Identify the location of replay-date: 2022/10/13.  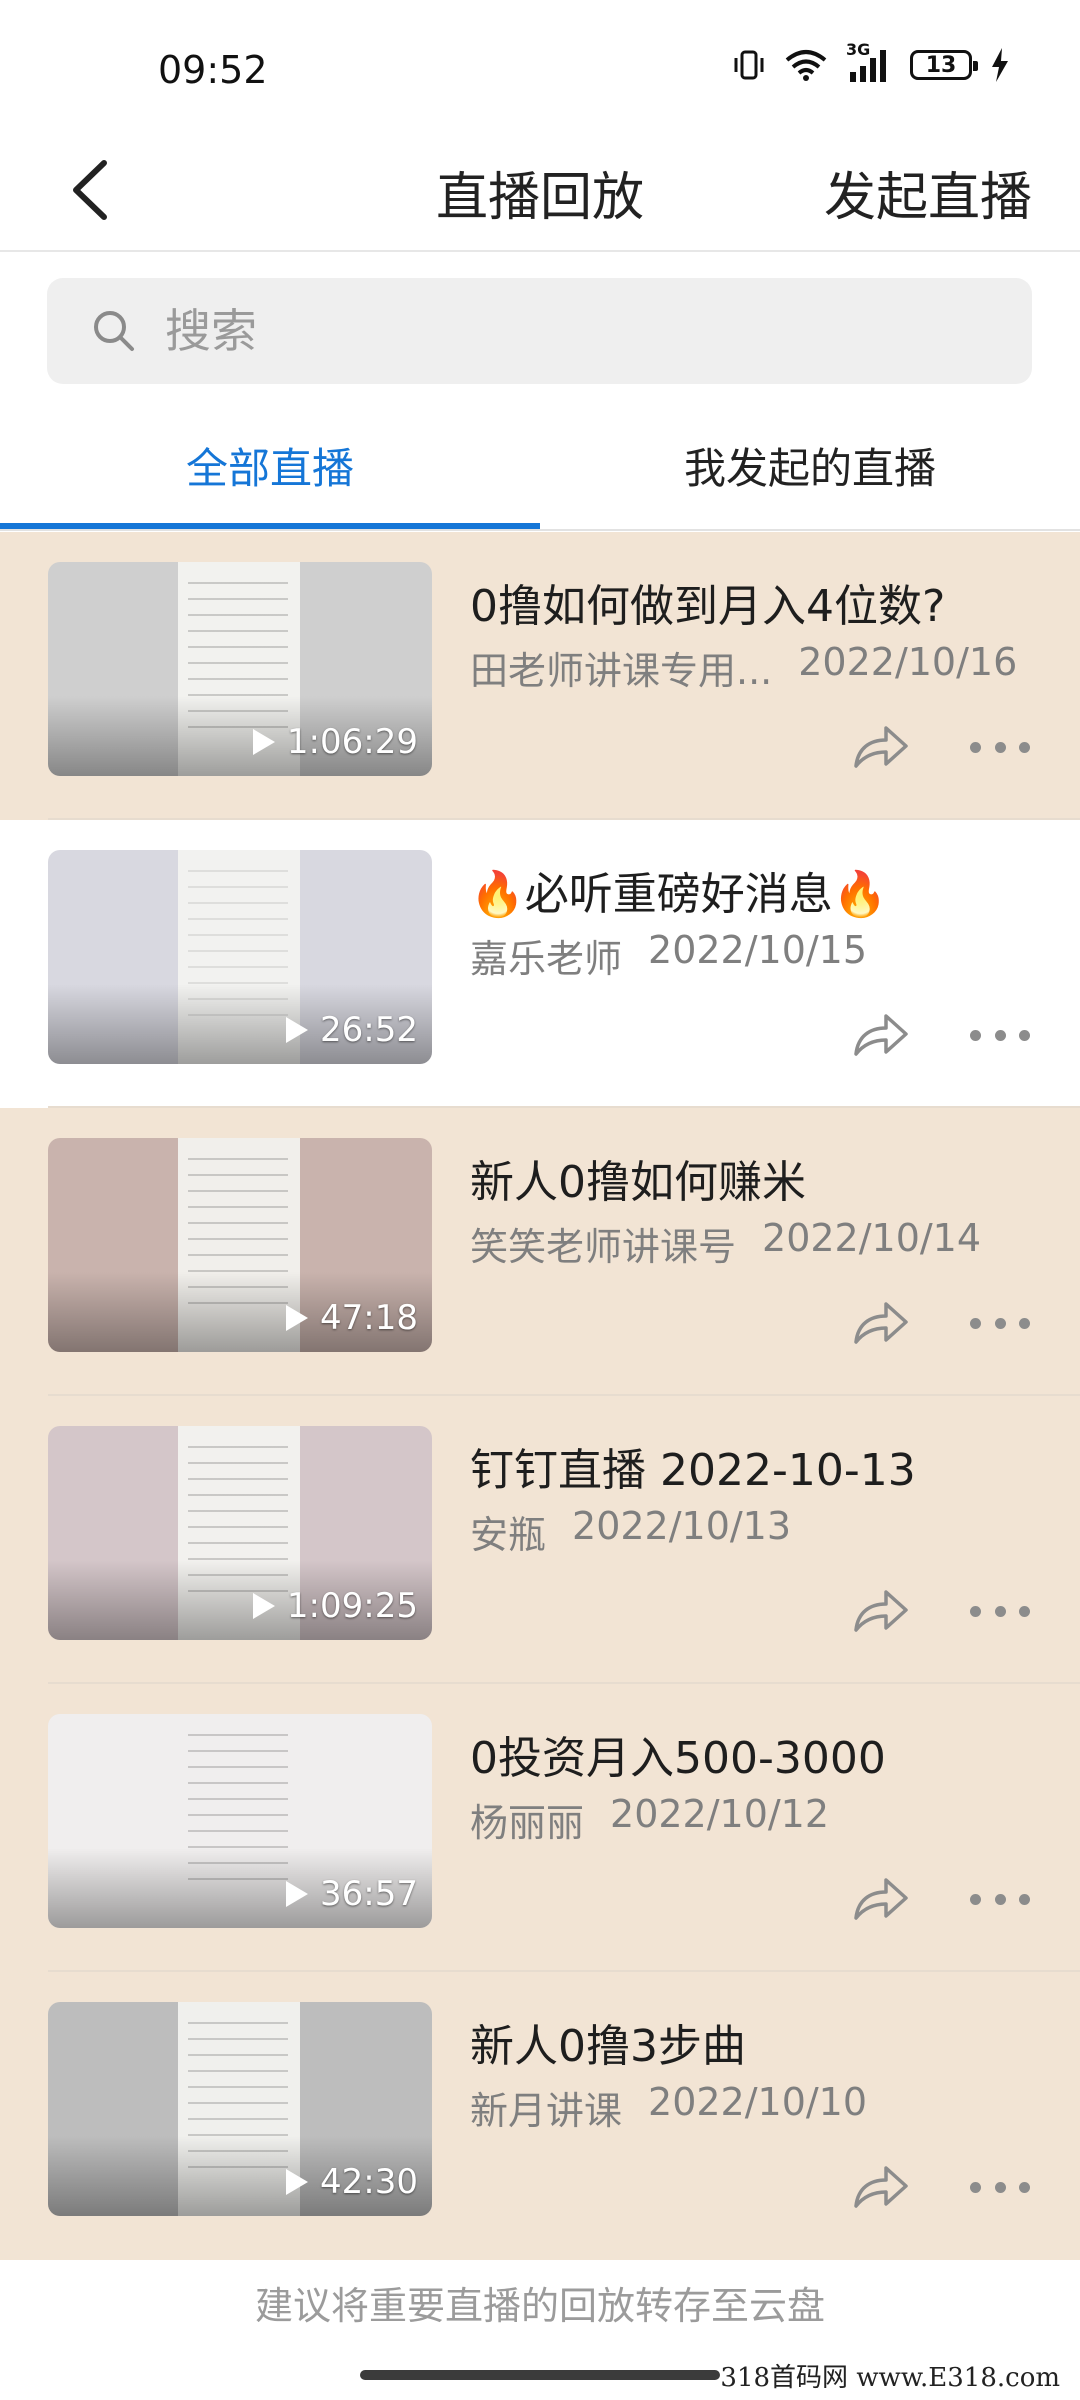
(682, 1526).